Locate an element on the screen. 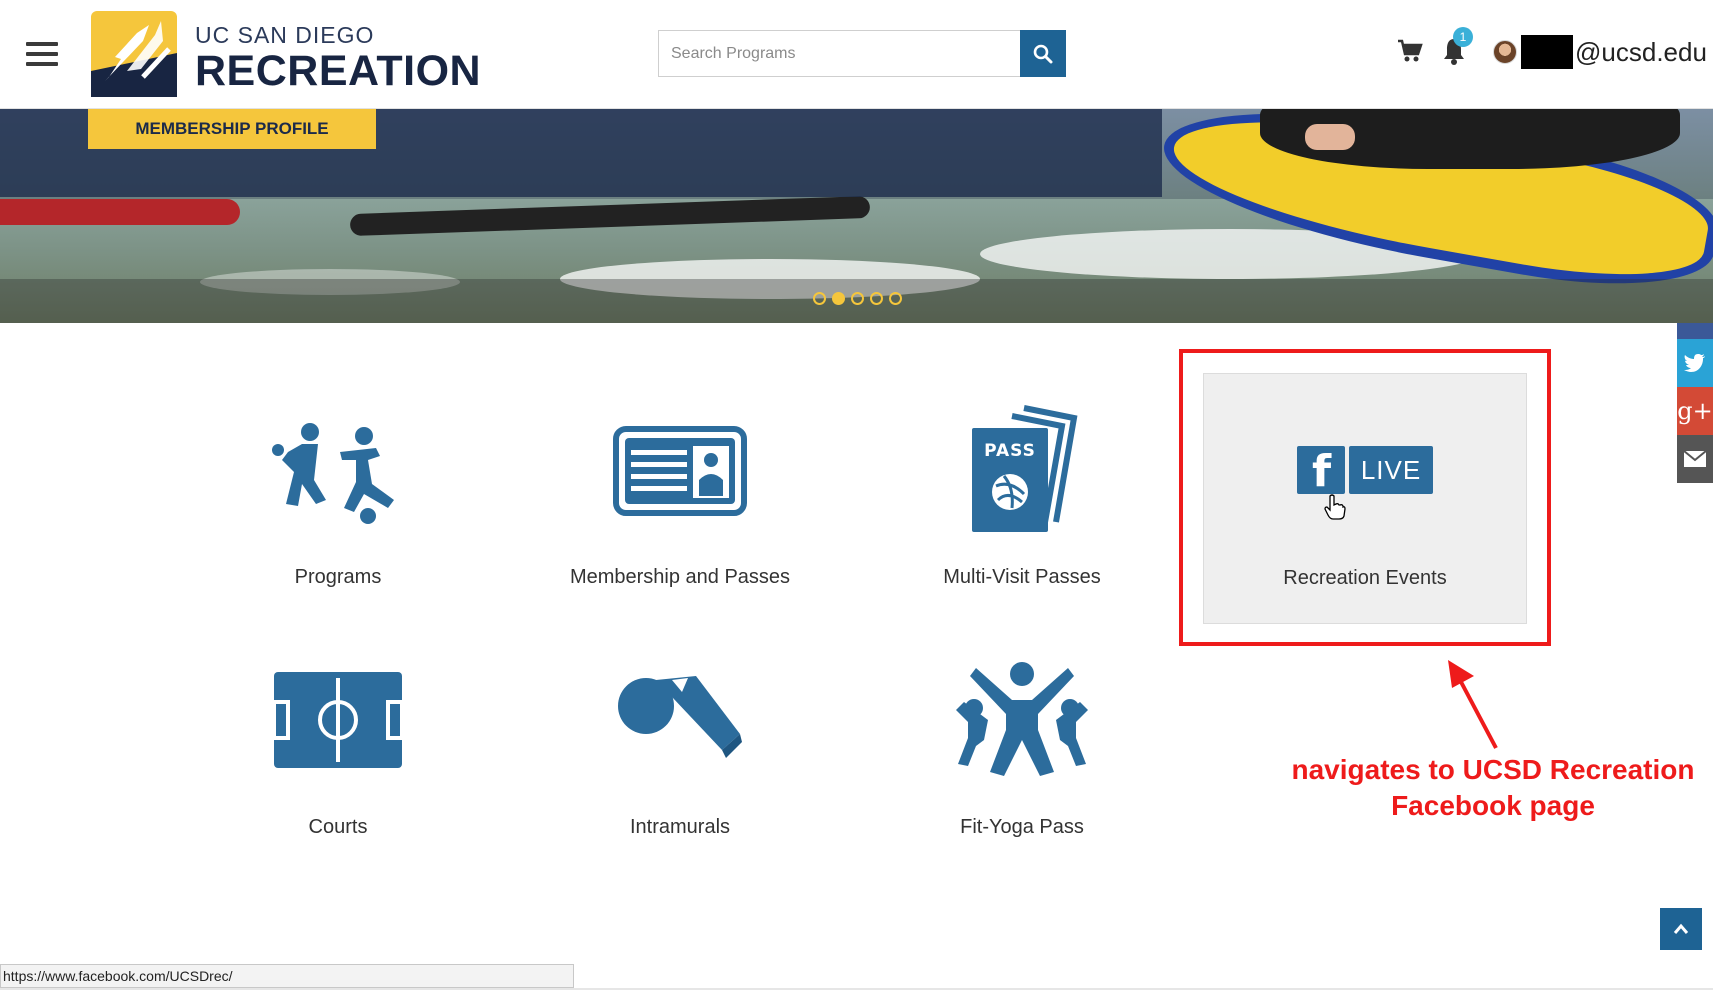  annotation-arrow-icon is located at coordinates (1473, 704).